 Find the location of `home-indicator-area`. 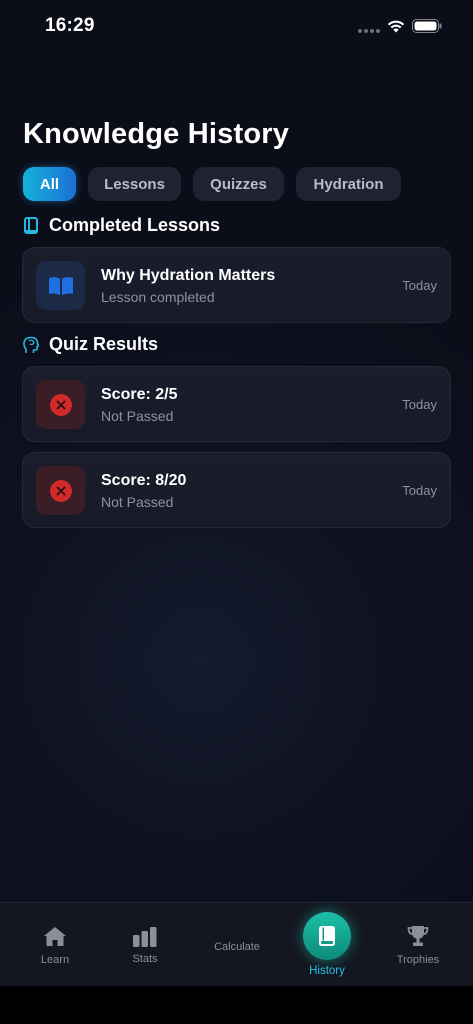

home-indicator-area is located at coordinates (236, 1005).